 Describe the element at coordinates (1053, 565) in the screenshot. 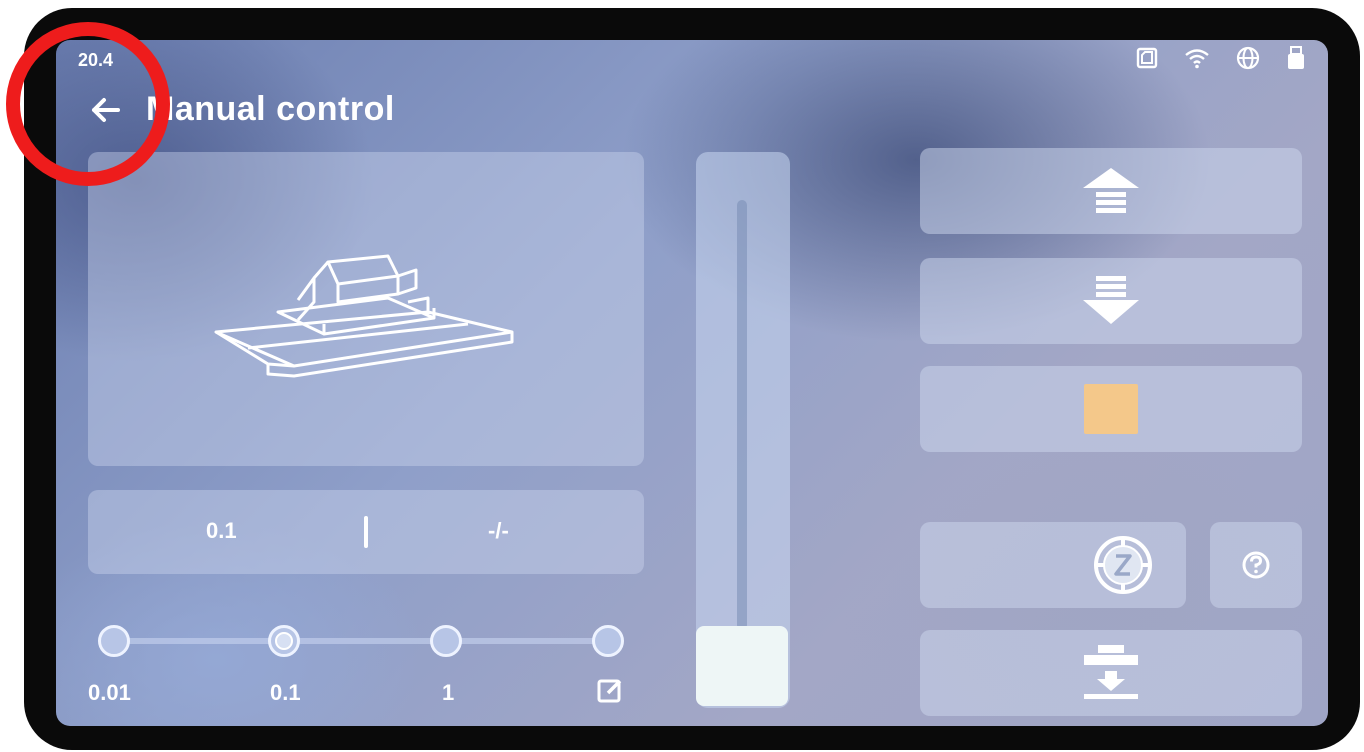

I see `z-home-button` at that location.